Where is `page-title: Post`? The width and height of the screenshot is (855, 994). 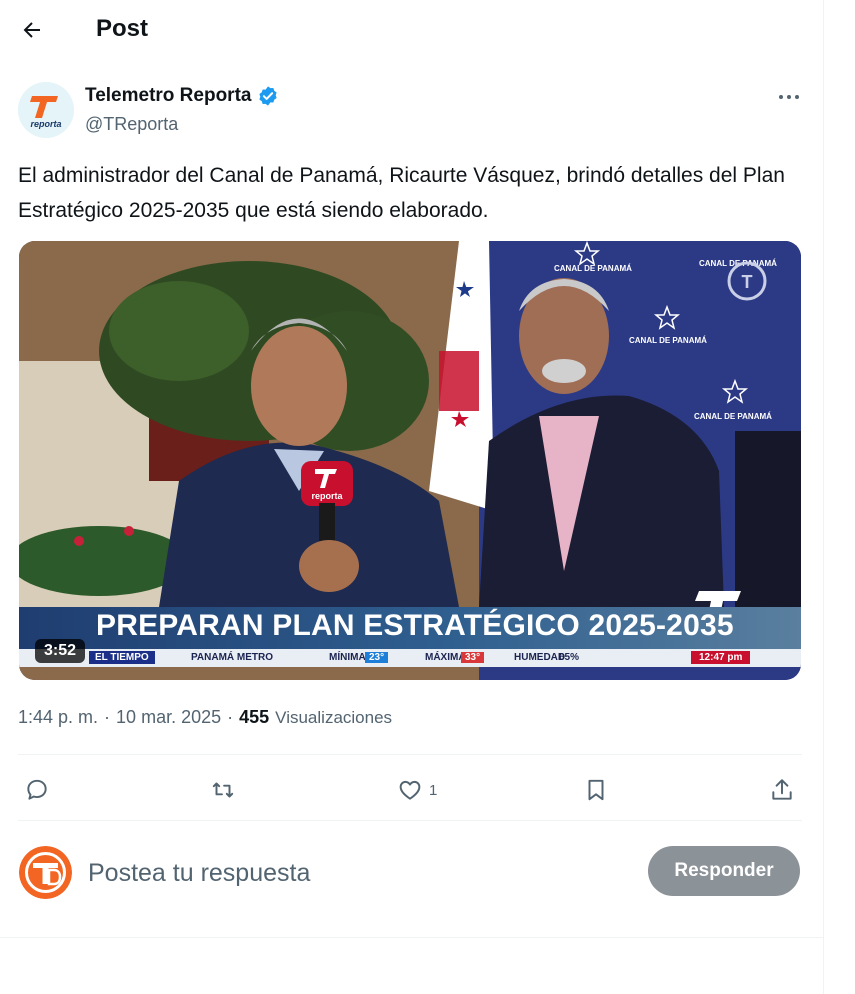 page-title: Post is located at coordinates (122, 28).